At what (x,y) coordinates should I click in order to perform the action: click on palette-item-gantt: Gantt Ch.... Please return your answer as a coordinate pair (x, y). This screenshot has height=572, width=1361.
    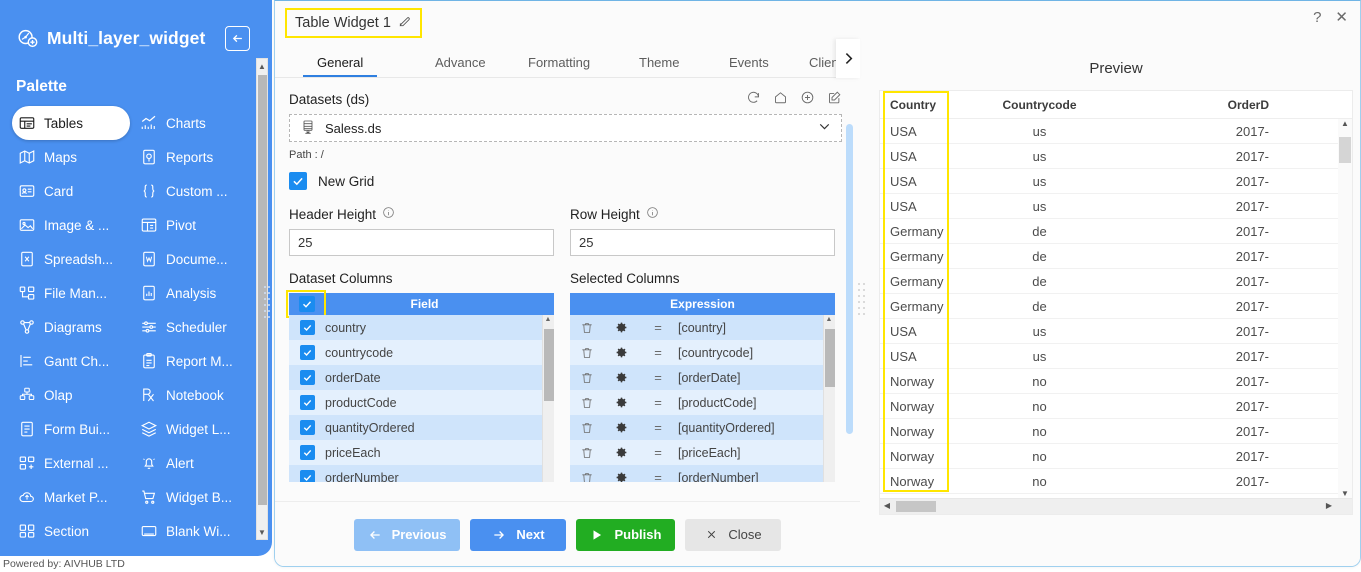
    Looking at the image, I should click on (73, 361).